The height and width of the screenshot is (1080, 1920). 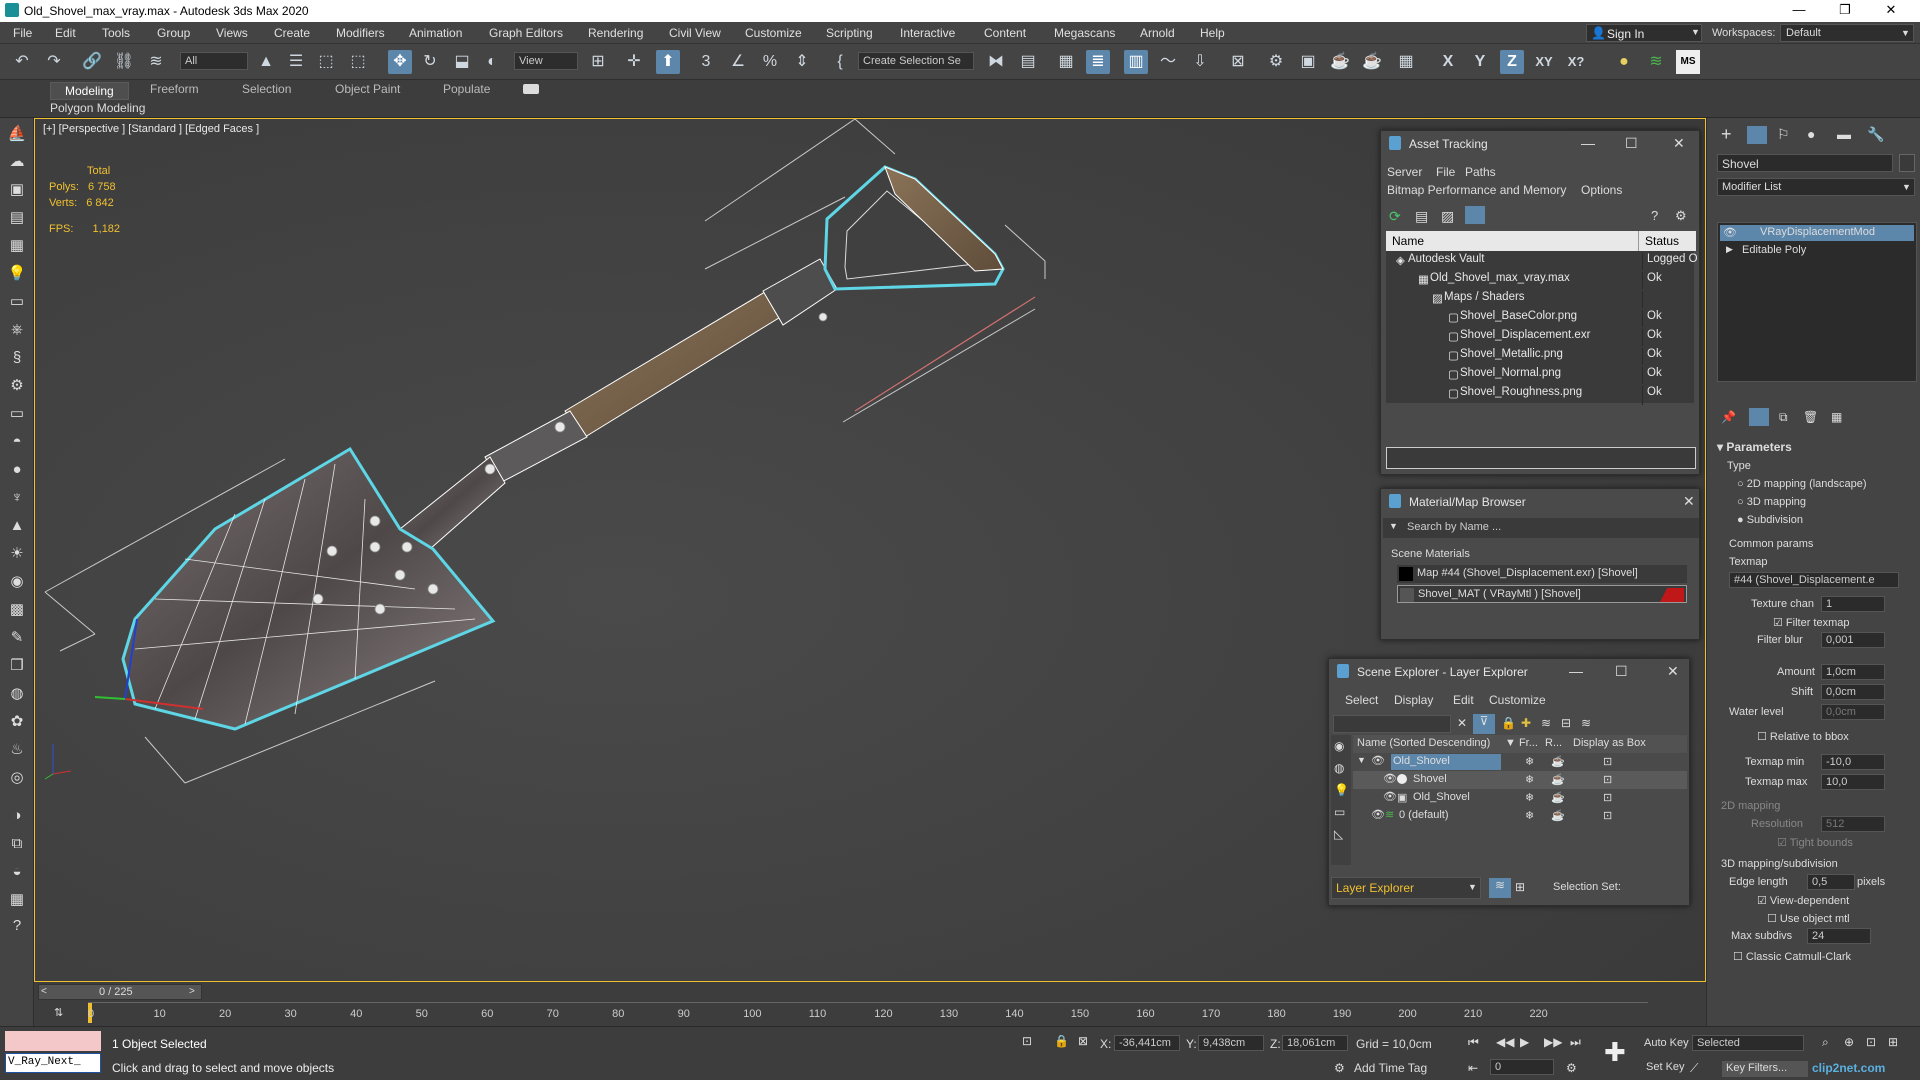 I want to click on fur-icon: ✿, so click(x=17, y=722).